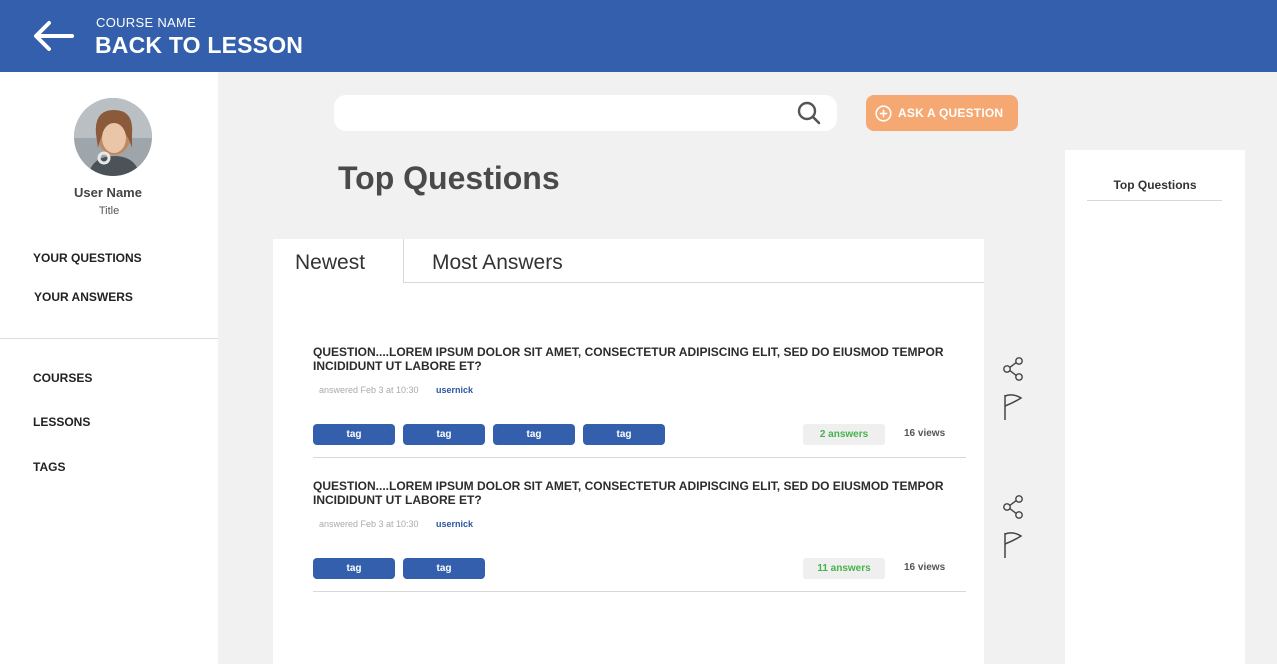 The width and height of the screenshot is (1277, 664). I want to click on back-to-lesson-link: BACK TO LESSON, so click(199, 45).